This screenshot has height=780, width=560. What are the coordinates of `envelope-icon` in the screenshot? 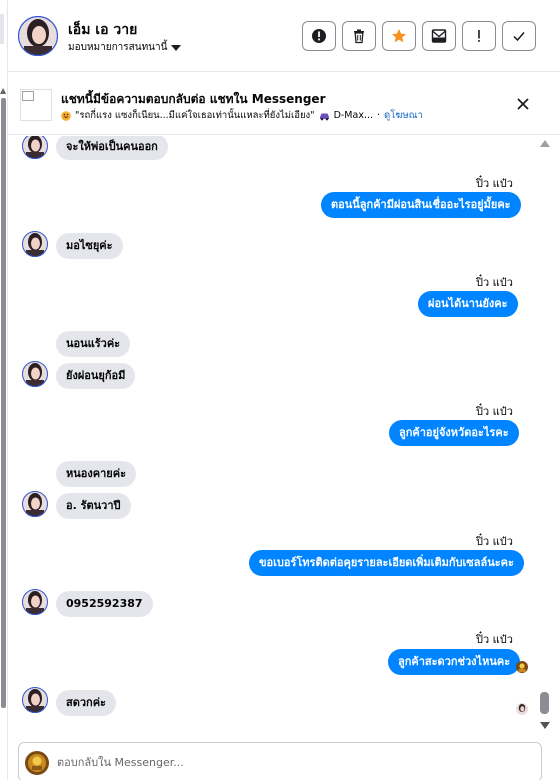 It's located at (439, 36).